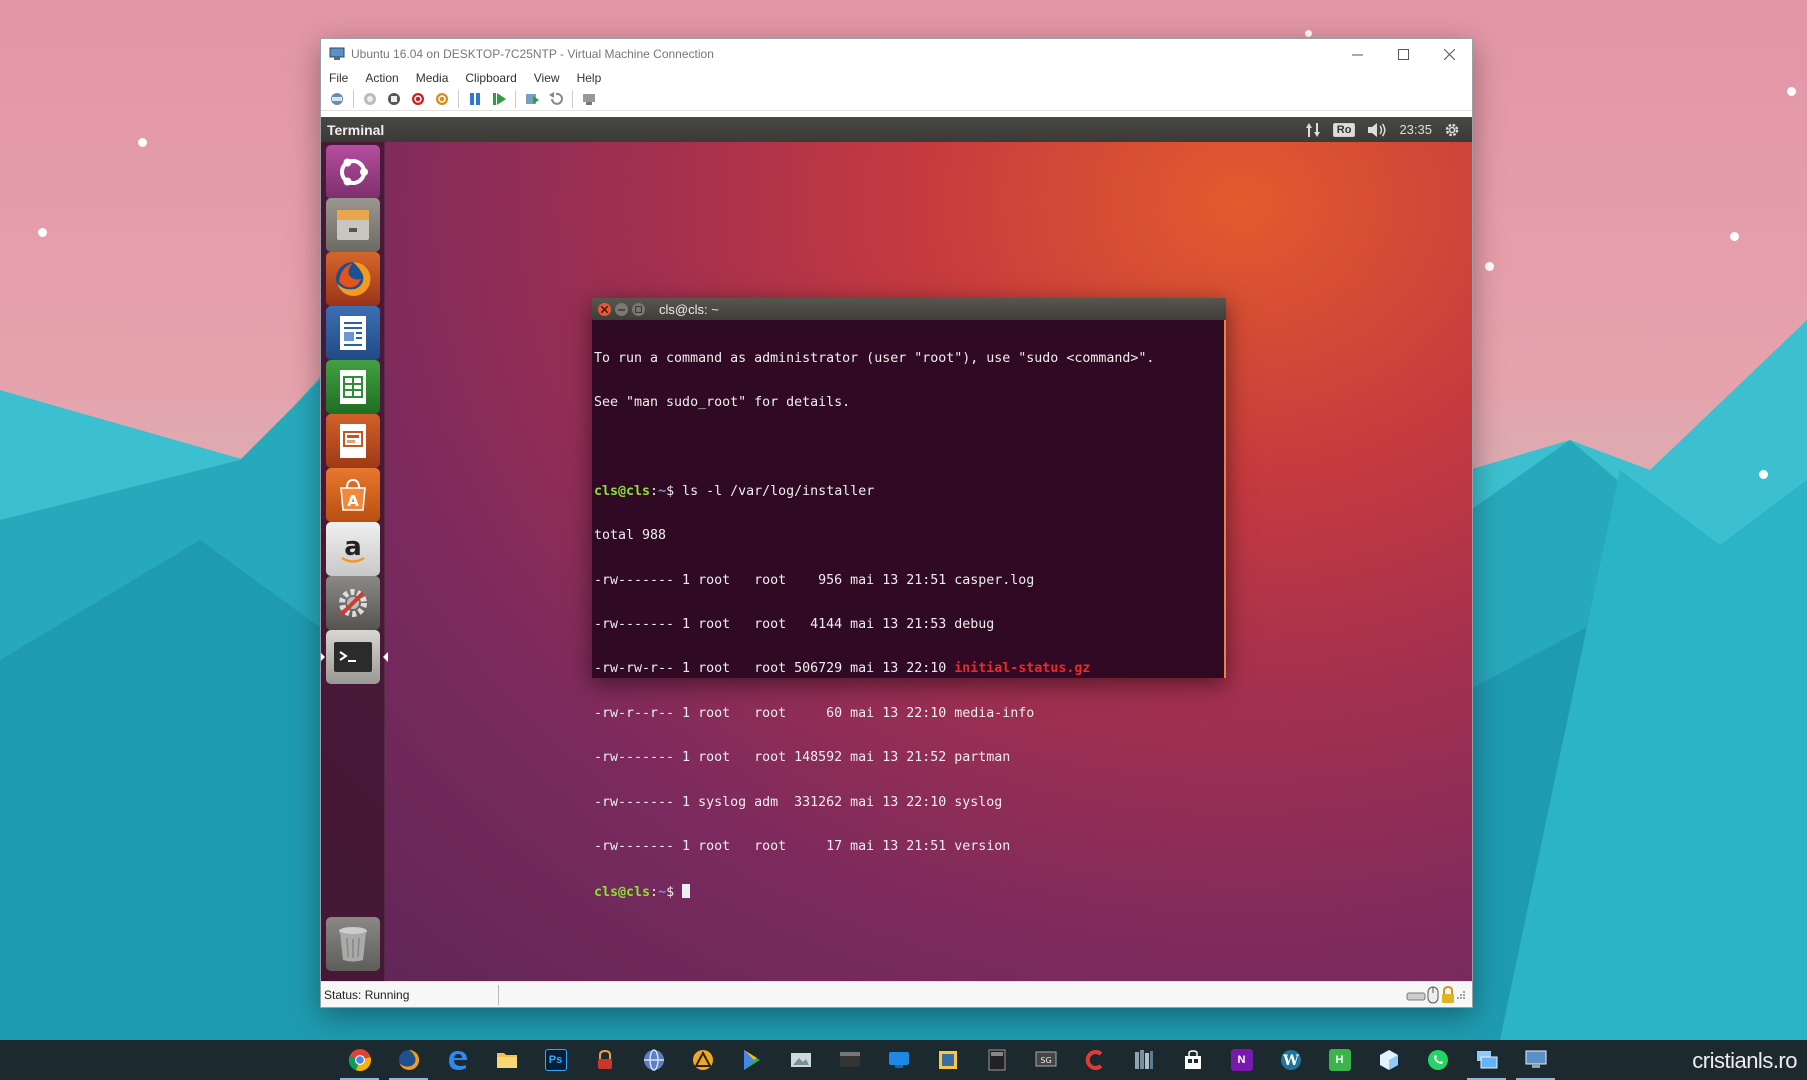 The width and height of the screenshot is (1807, 1080). I want to click on file-name: partman, so click(982, 758).